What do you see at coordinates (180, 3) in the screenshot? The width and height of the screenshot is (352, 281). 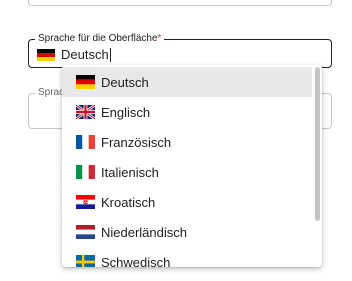 I see `previous-field` at bounding box center [180, 3].